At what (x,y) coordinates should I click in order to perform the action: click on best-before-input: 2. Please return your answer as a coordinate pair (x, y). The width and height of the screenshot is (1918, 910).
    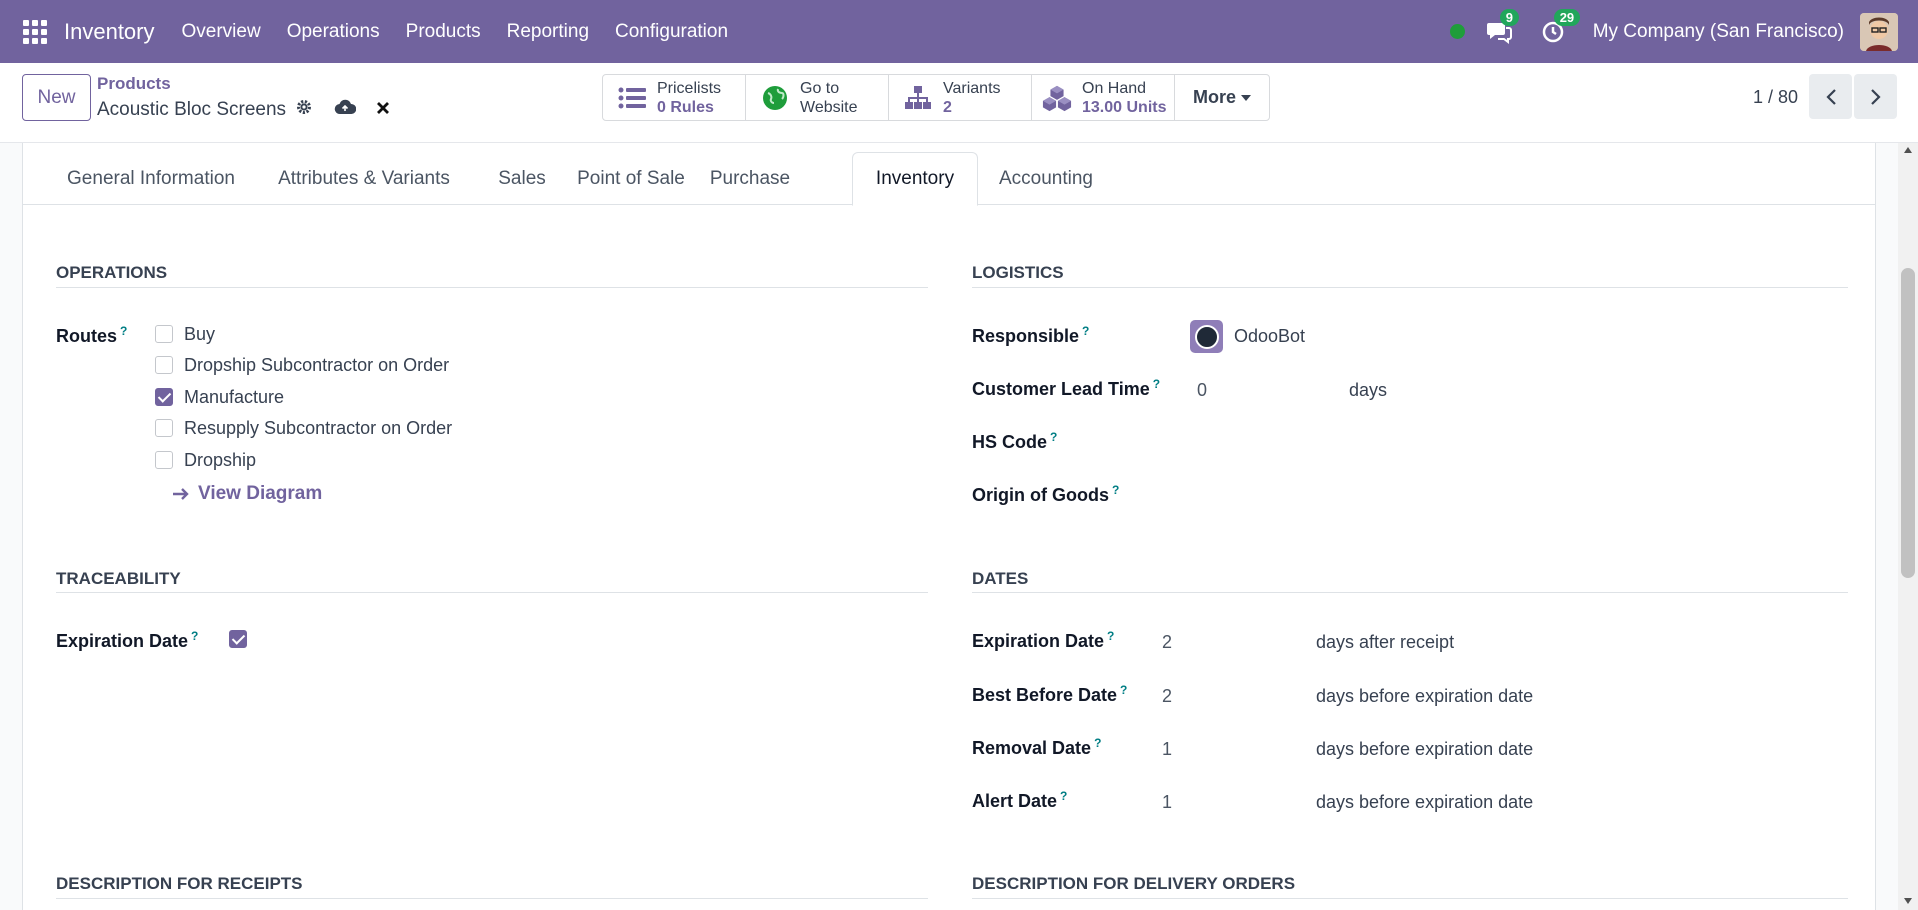
    Looking at the image, I should click on (1167, 696).